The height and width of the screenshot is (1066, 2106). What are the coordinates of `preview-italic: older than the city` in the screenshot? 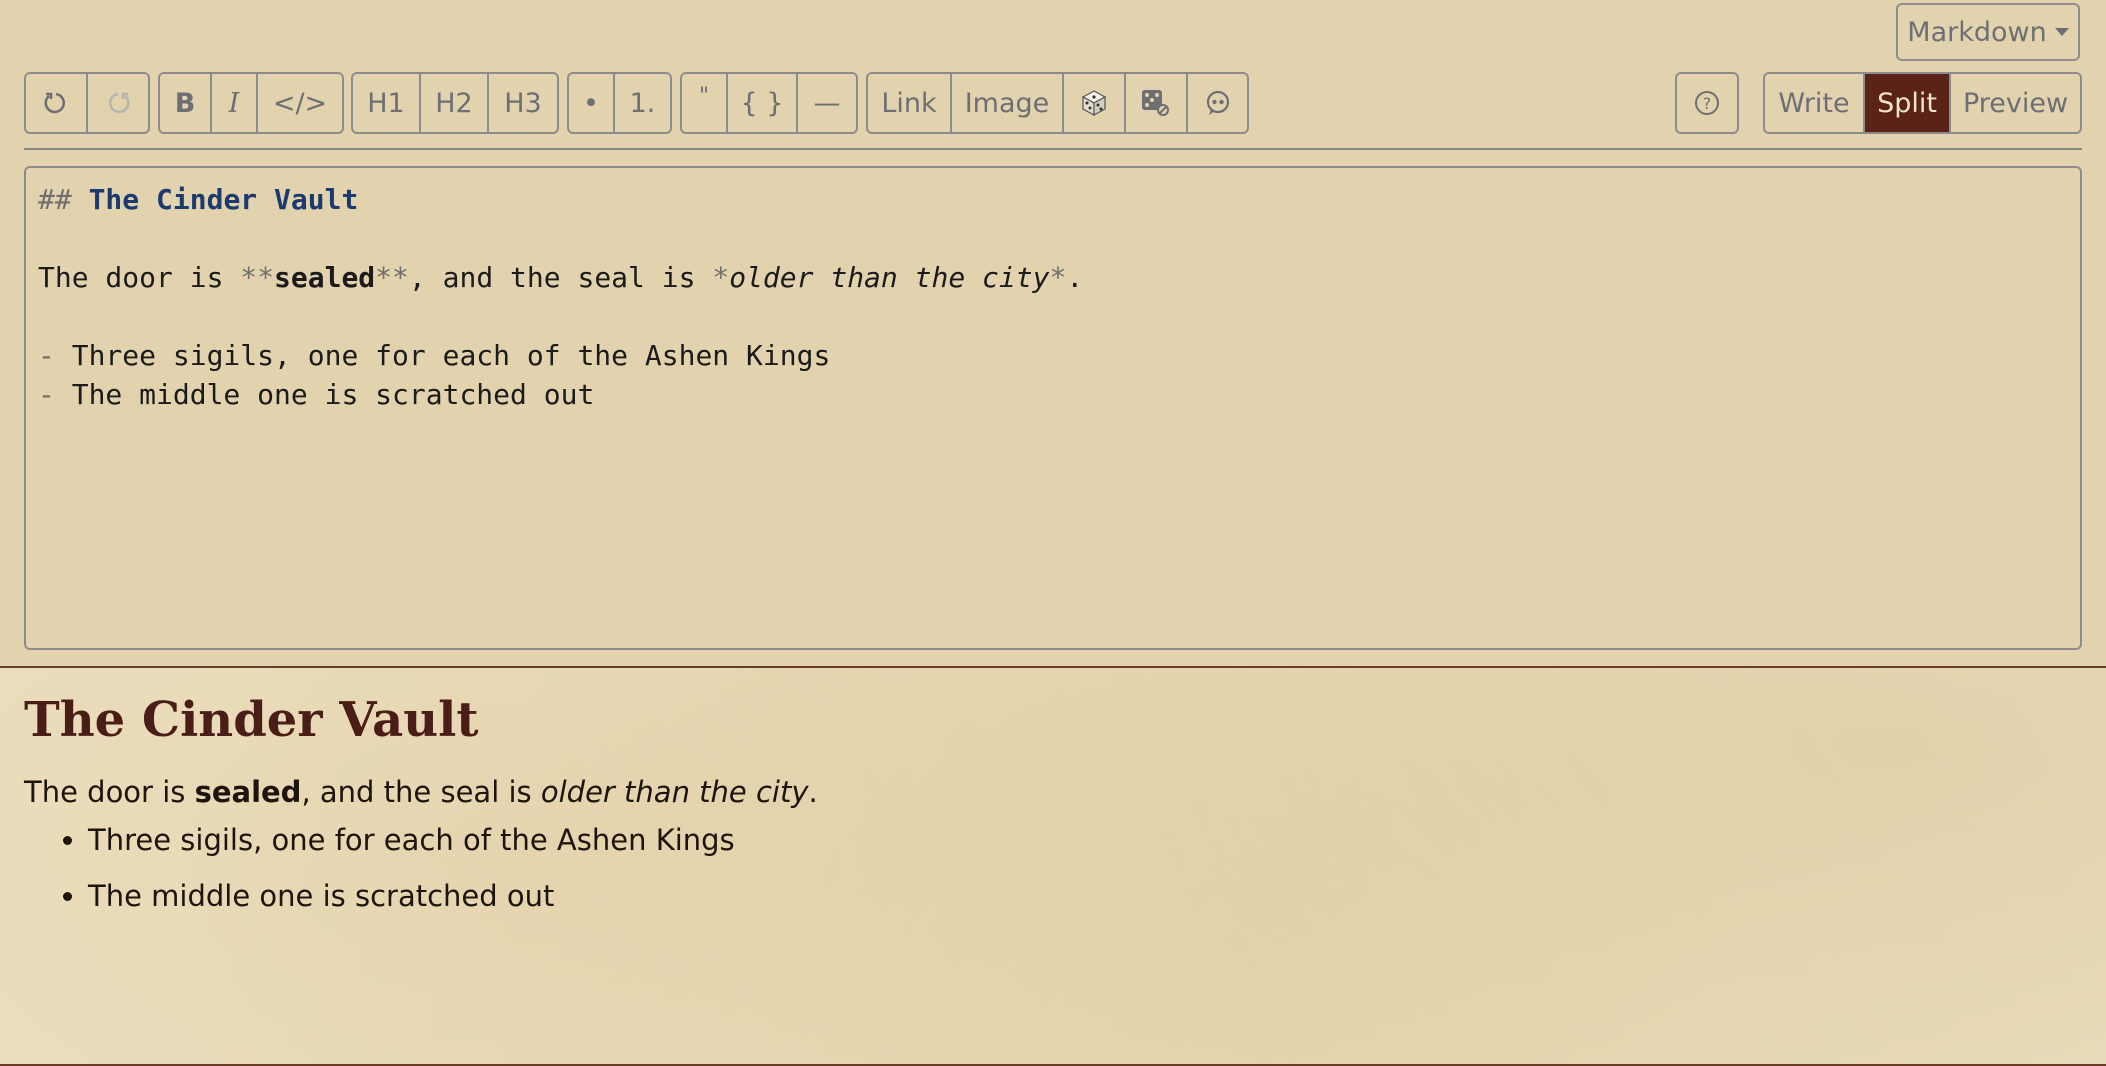 It's located at (674, 792).